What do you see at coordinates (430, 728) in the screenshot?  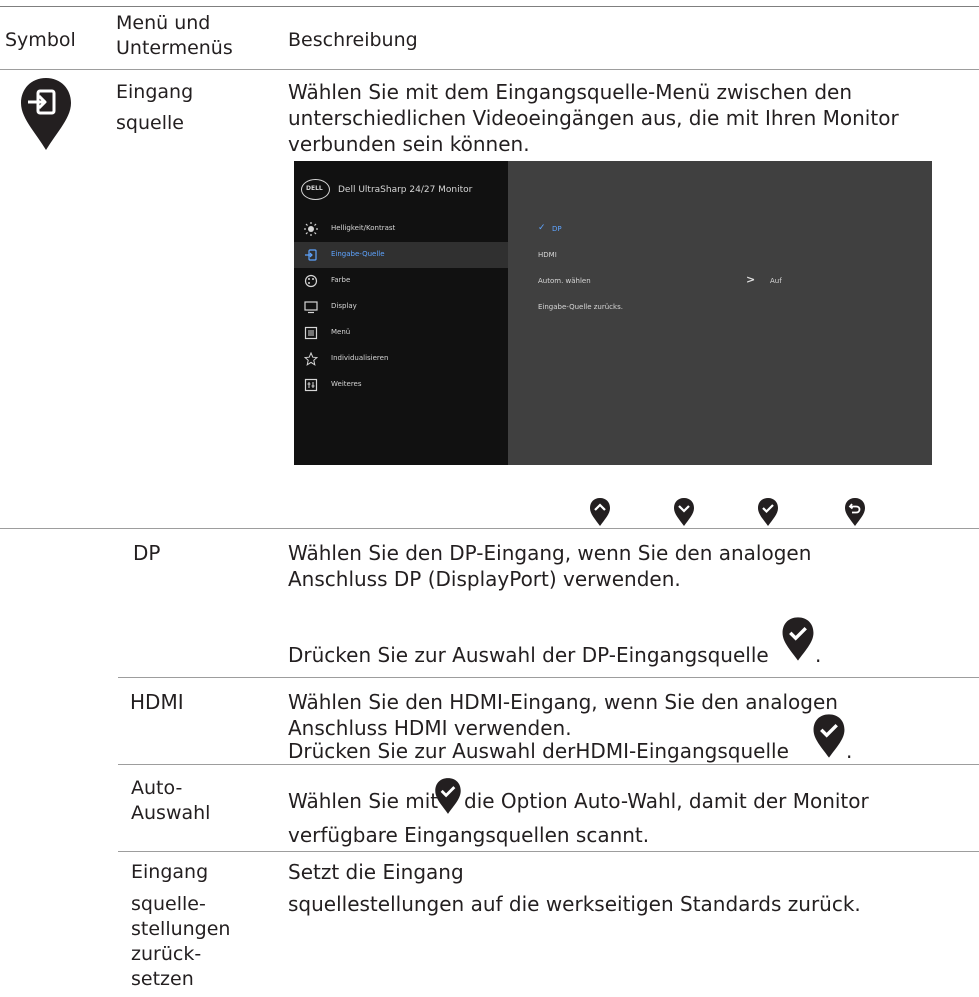 I see `hdmi-desc-line2: Anschluss HDMI verwenden.` at bounding box center [430, 728].